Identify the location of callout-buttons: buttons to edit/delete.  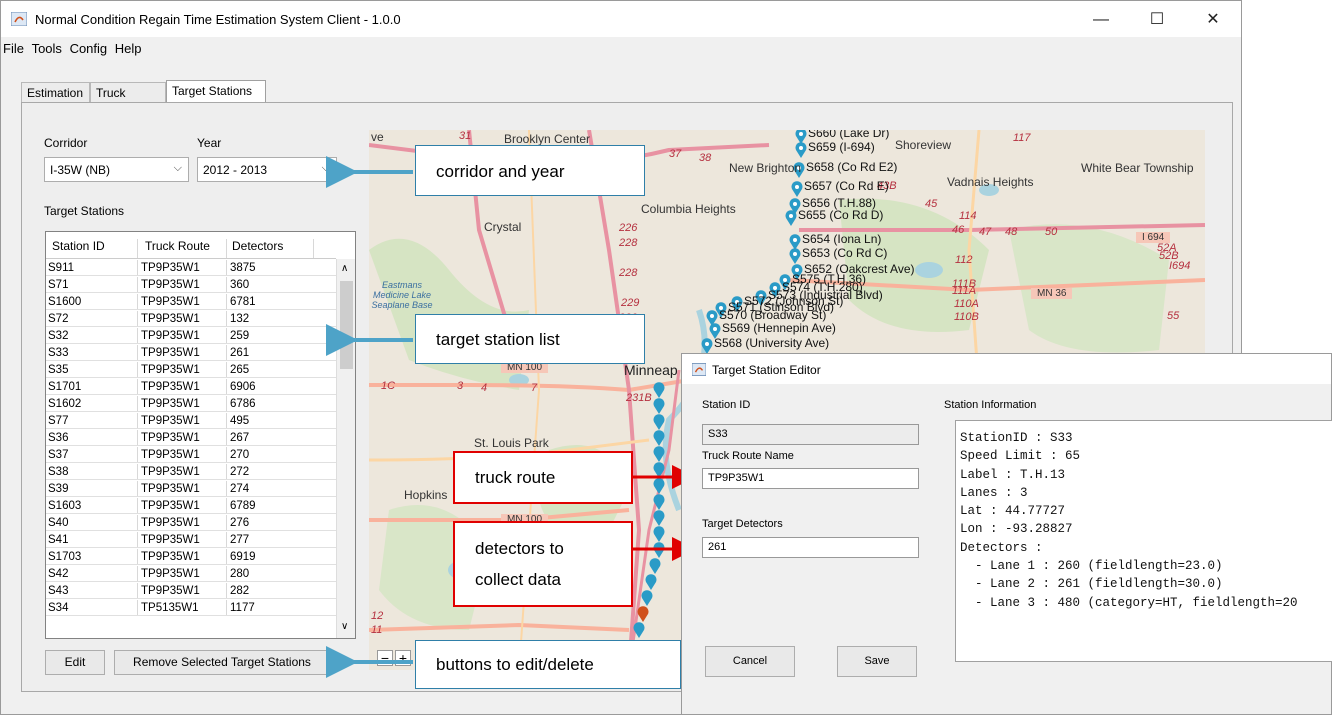
(548, 664).